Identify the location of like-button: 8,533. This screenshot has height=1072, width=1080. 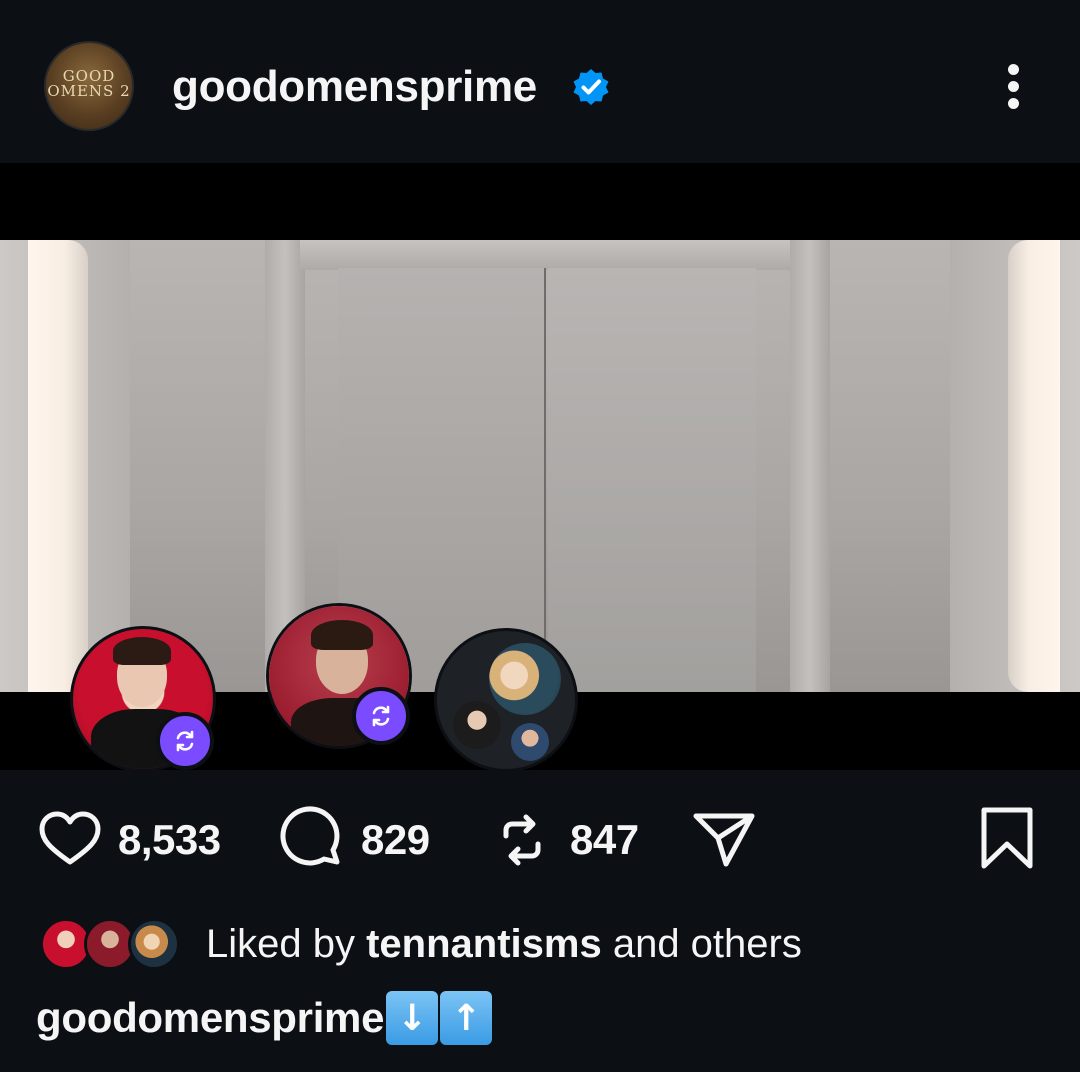
(128, 840).